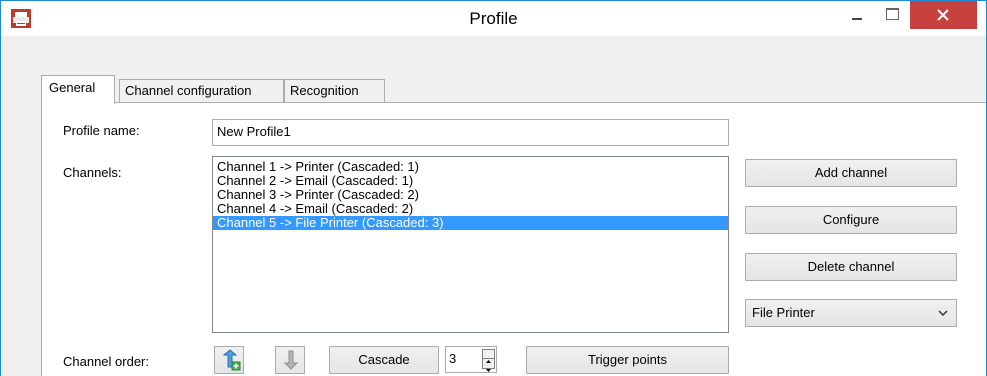 This screenshot has width=987, height=376. I want to click on channel-list-item-5: Channel 5 -> File Printer (Cascaded: 3), so click(470, 223).